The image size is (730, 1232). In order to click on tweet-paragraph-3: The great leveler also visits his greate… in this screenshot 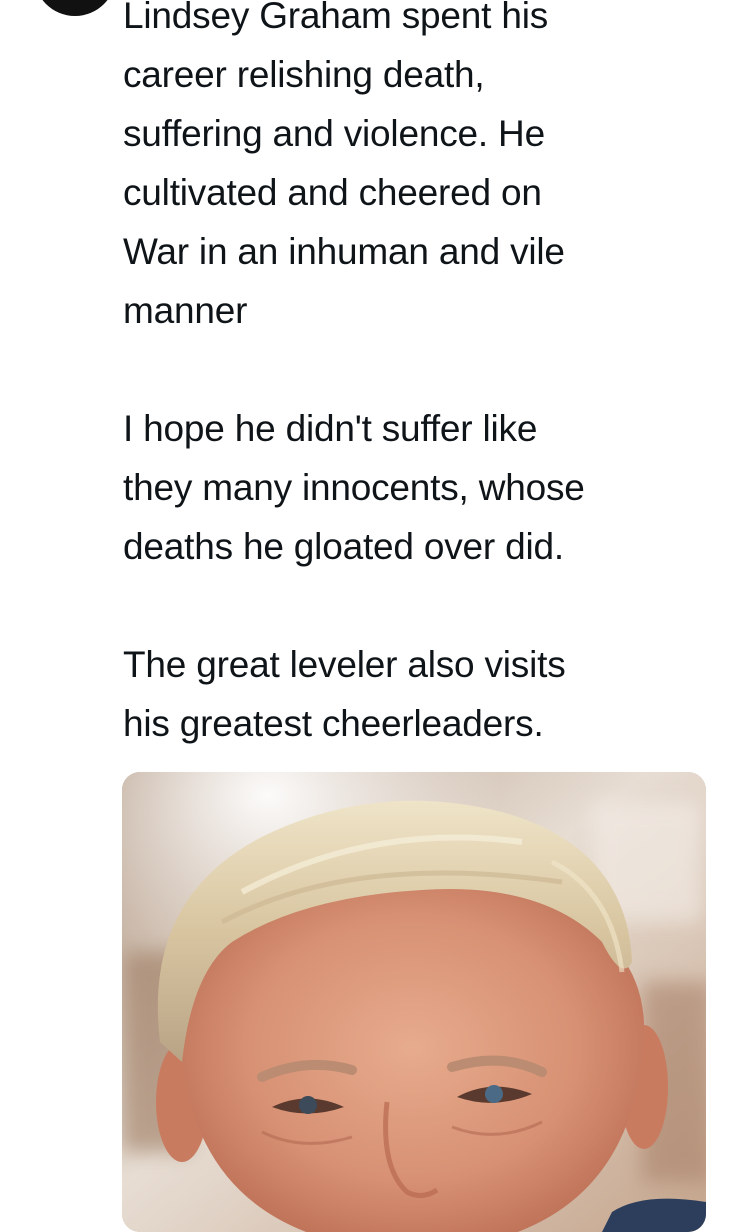, I will do `click(344, 694)`.